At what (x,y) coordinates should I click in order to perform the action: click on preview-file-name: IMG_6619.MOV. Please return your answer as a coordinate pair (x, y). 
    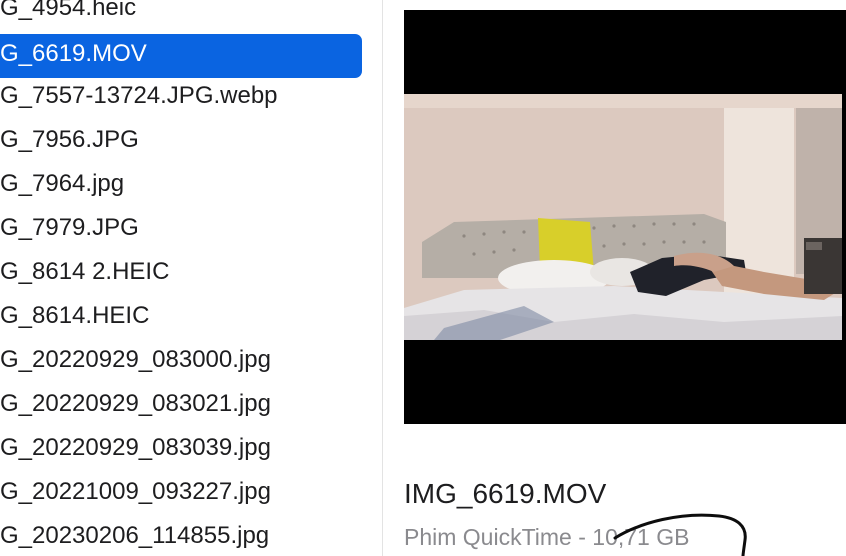
    Looking at the image, I should click on (505, 493).